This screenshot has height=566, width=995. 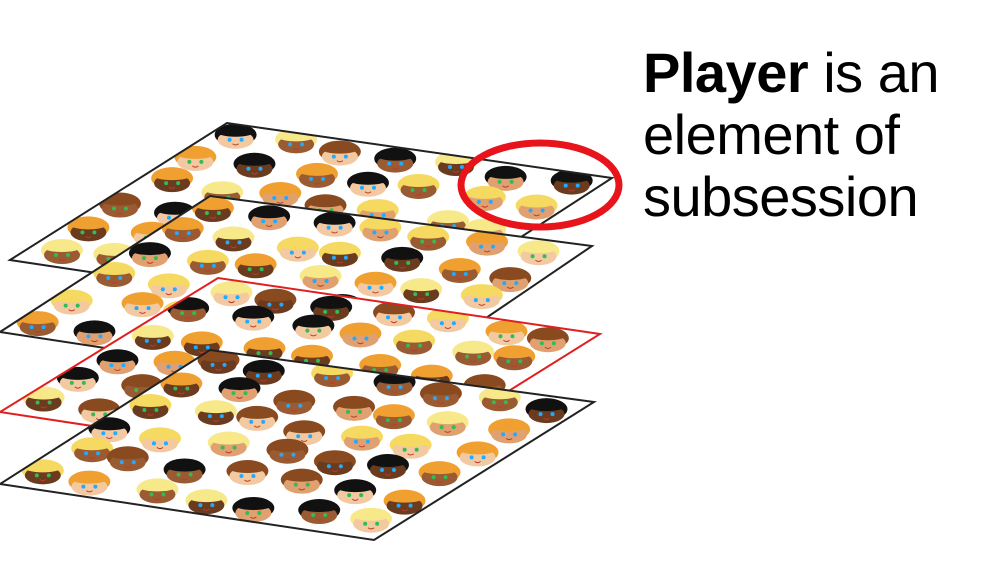 I want to click on caption: Player is an element of subsession, so click(x=791, y=135).